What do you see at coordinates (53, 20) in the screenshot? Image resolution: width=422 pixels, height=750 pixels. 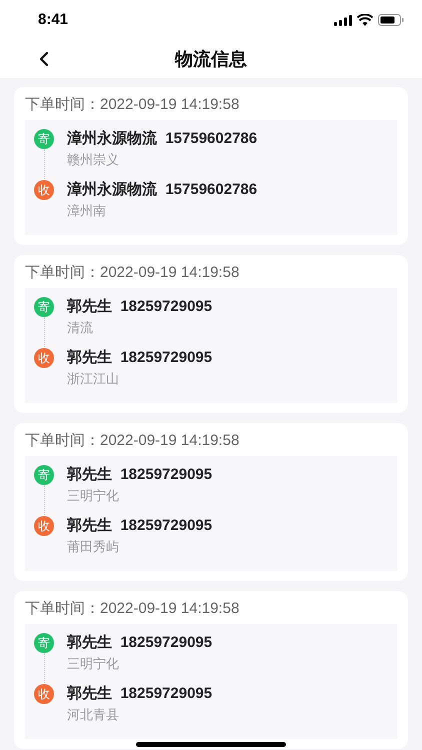 I see `status-time: 8:41` at bounding box center [53, 20].